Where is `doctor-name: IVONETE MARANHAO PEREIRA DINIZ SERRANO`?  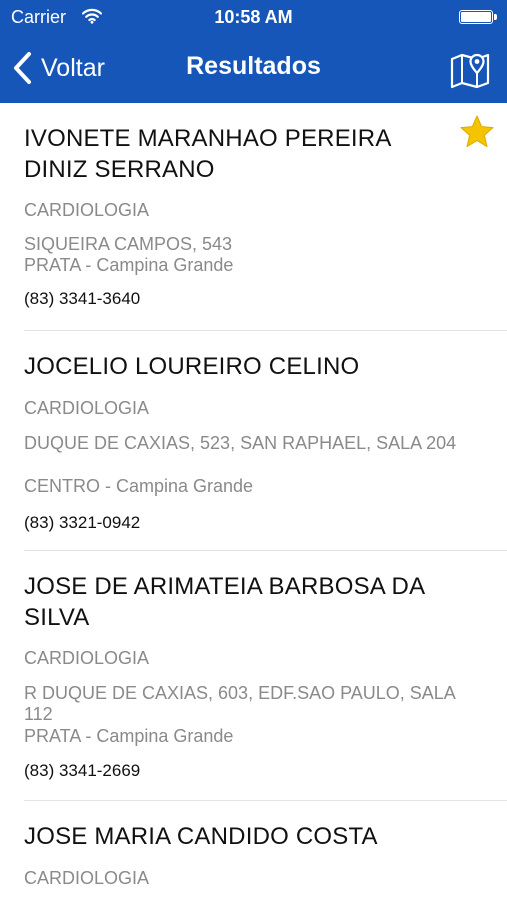 doctor-name: IVONETE MARANHAO PEREIRA DINIZ SERRANO is located at coordinates (207, 154).